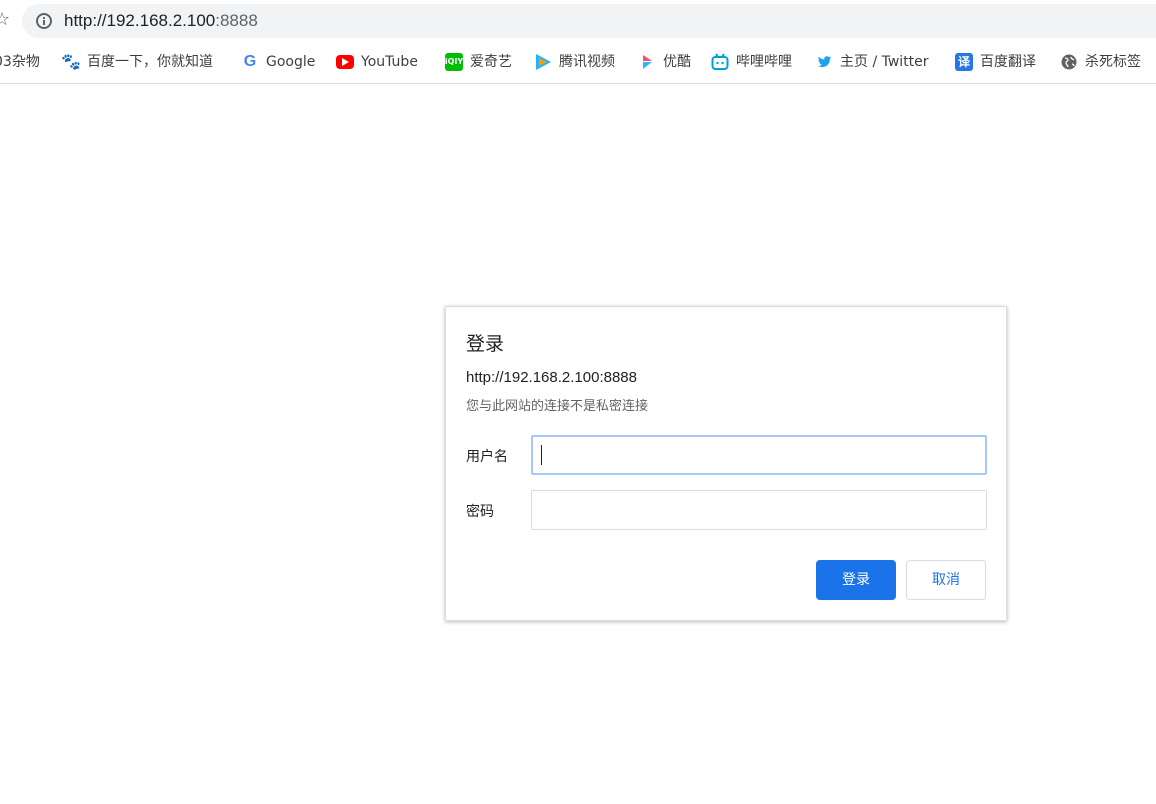 Image resolution: width=1156 pixels, height=804 pixels. I want to click on address-bar: http://192.168.2.100:8888, so click(589, 21).